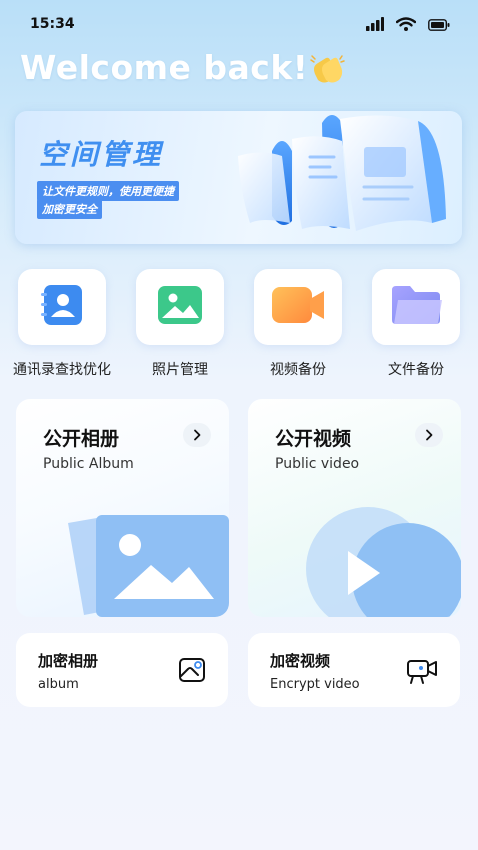 The height and width of the screenshot is (850, 478). What do you see at coordinates (58, 684) in the screenshot?
I see `encrypt-album-subtitle: album` at bounding box center [58, 684].